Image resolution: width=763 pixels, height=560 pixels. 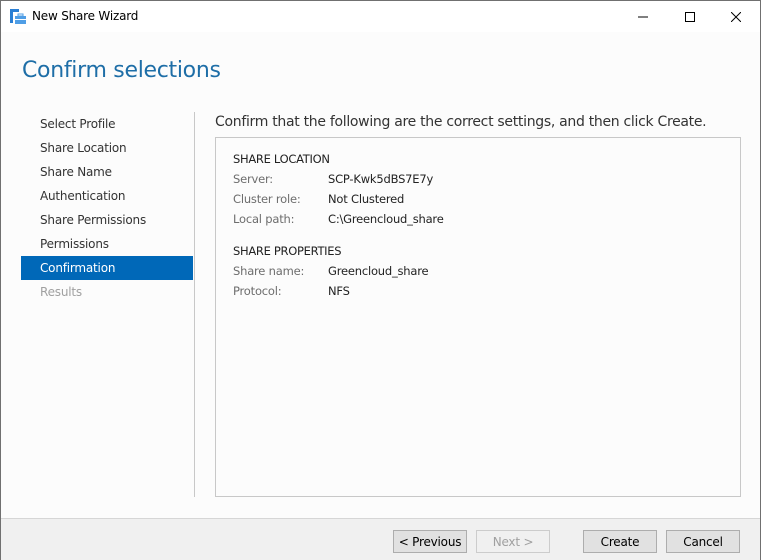 What do you see at coordinates (107, 244) in the screenshot?
I see `nav-item-permissions: Permissions` at bounding box center [107, 244].